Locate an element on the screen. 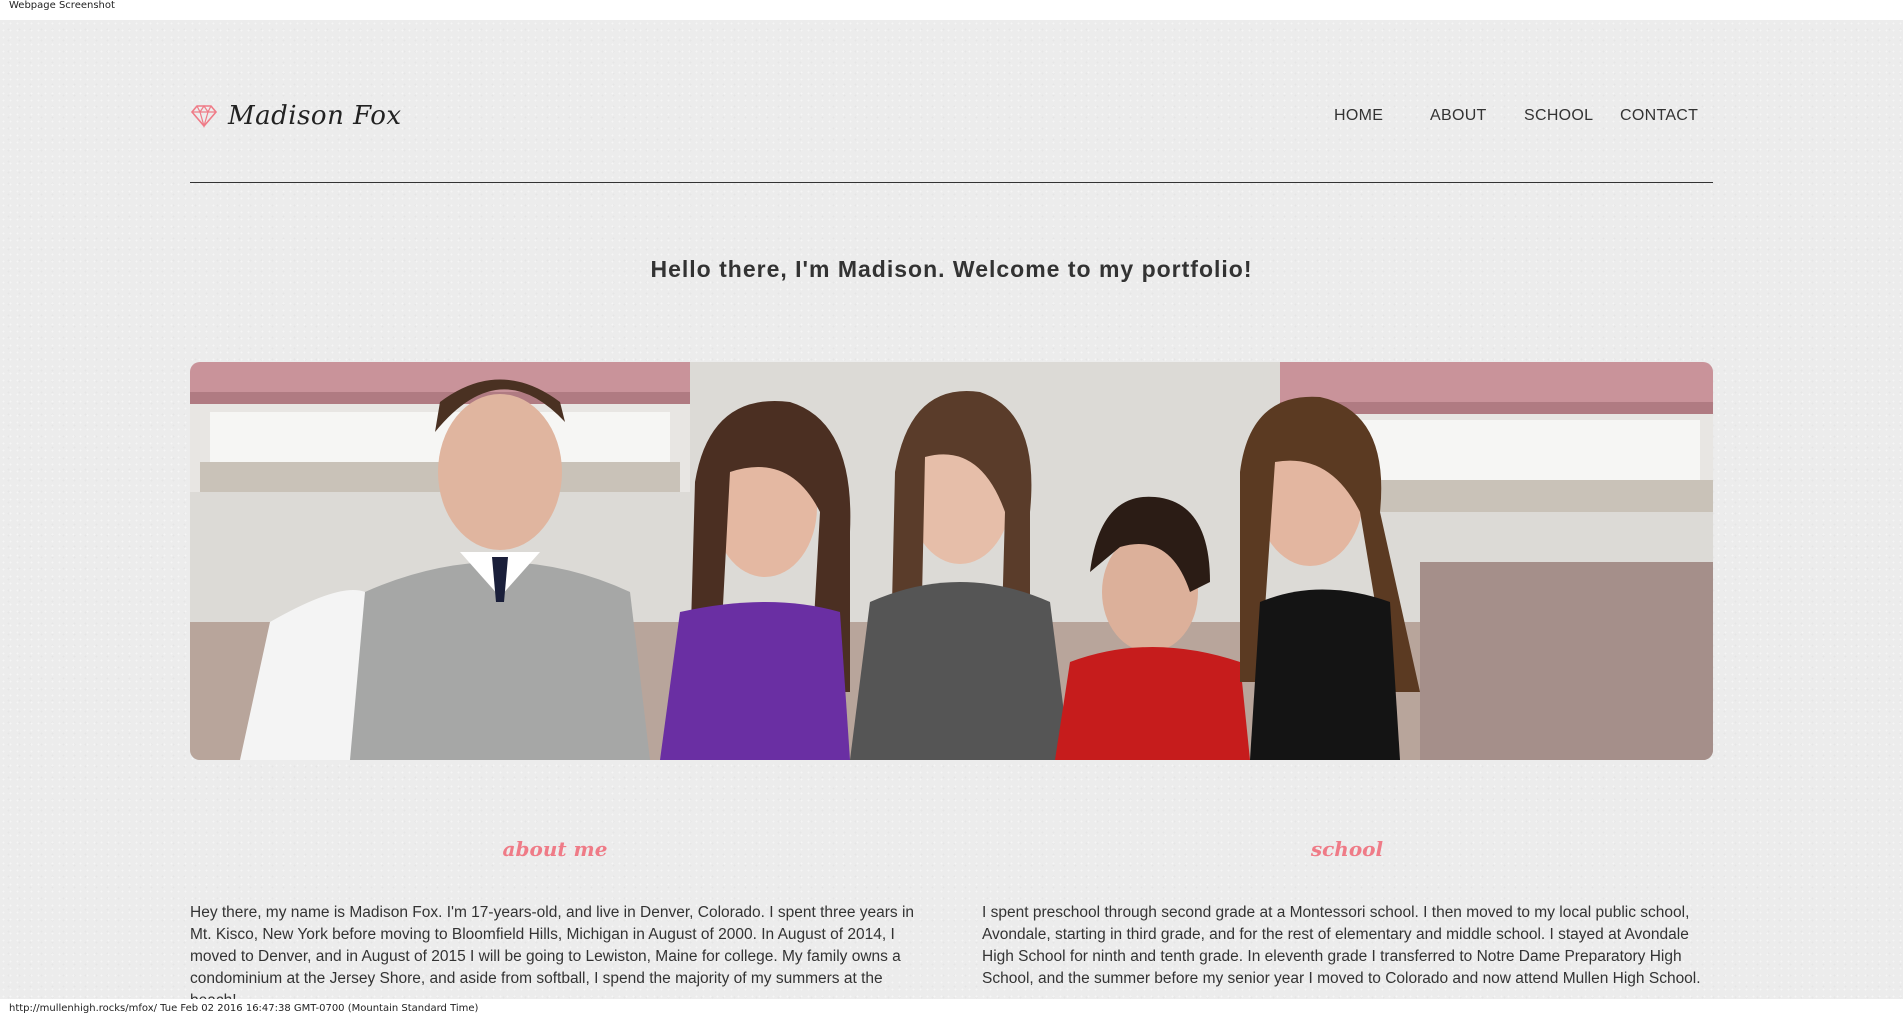 The width and height of the screenshot is (1903, 1019). brand-name: Madison Fox is located at coordinates (315, 116).